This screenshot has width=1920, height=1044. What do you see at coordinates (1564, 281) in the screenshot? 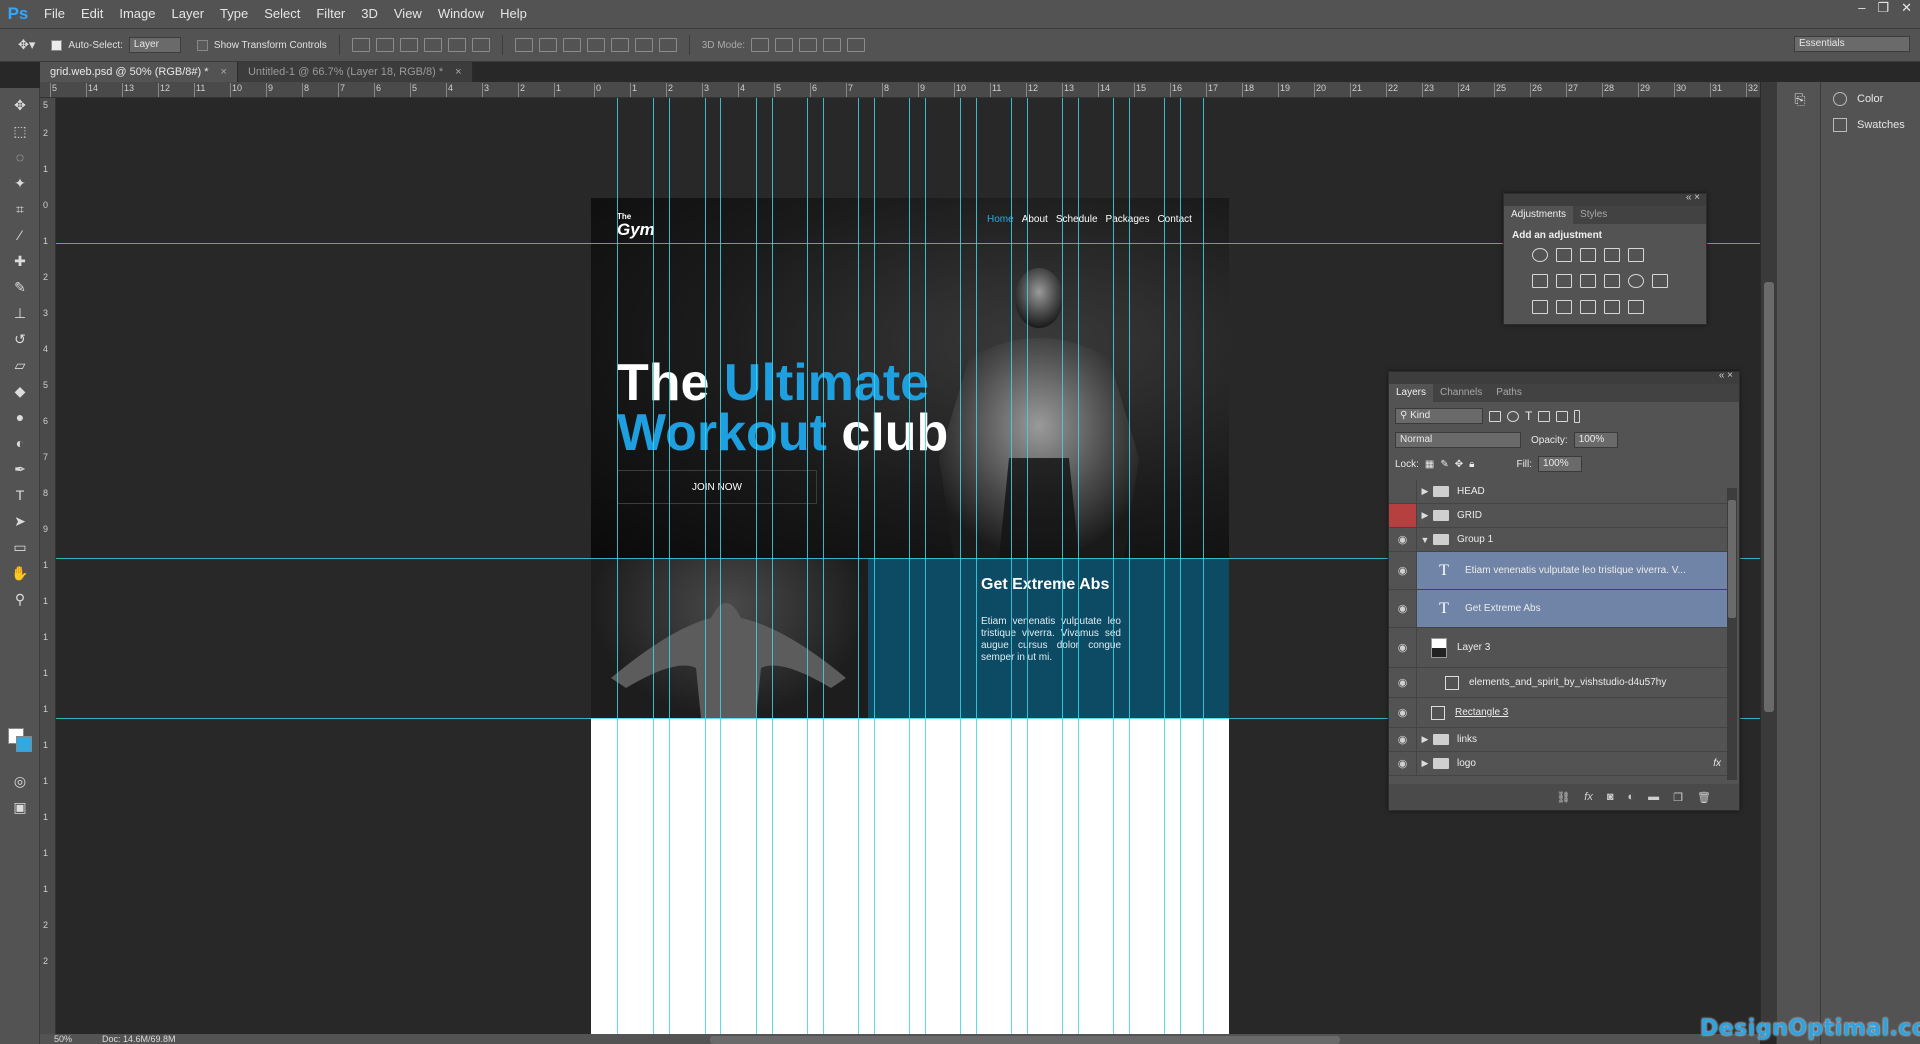
I see `color-balance-icon` at bounding box center [1564, 281].